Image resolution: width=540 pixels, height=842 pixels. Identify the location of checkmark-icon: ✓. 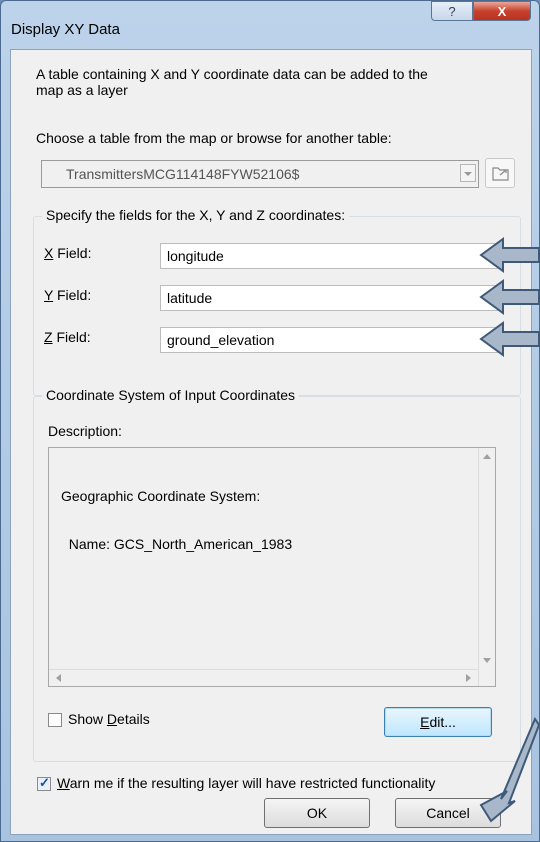
(44, 782).